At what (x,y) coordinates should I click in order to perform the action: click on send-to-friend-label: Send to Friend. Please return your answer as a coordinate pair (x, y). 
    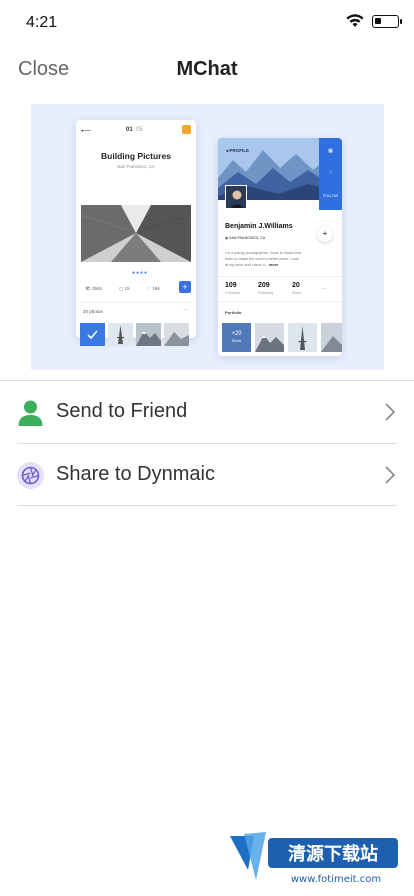
    Looking at the image, I should click on (122, 411).